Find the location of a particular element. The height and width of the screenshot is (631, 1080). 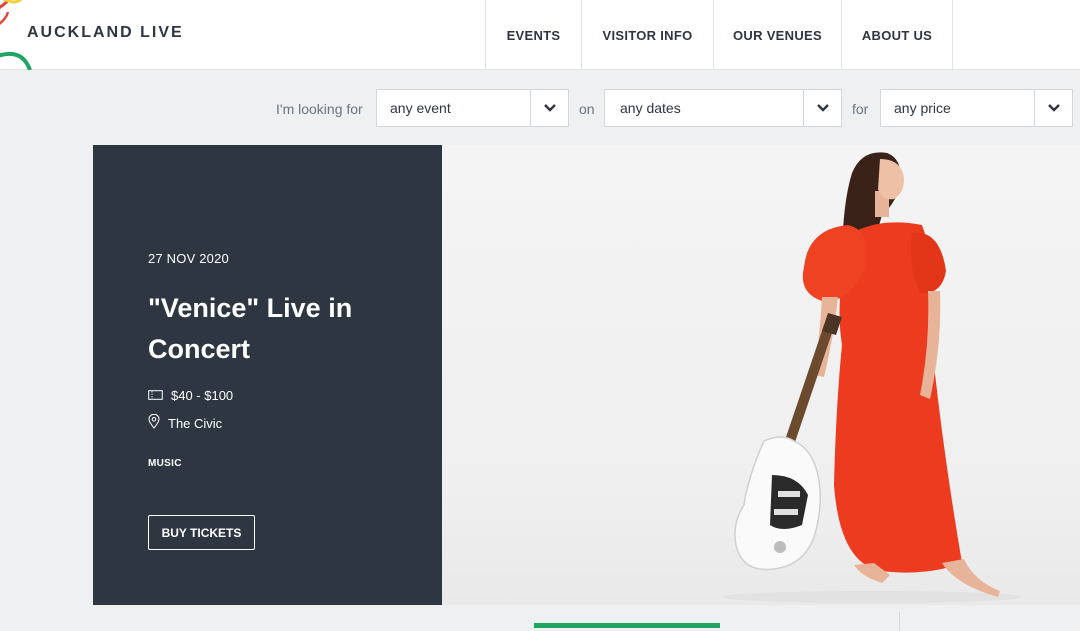

on-label: on is located at coordinates (587, 109).